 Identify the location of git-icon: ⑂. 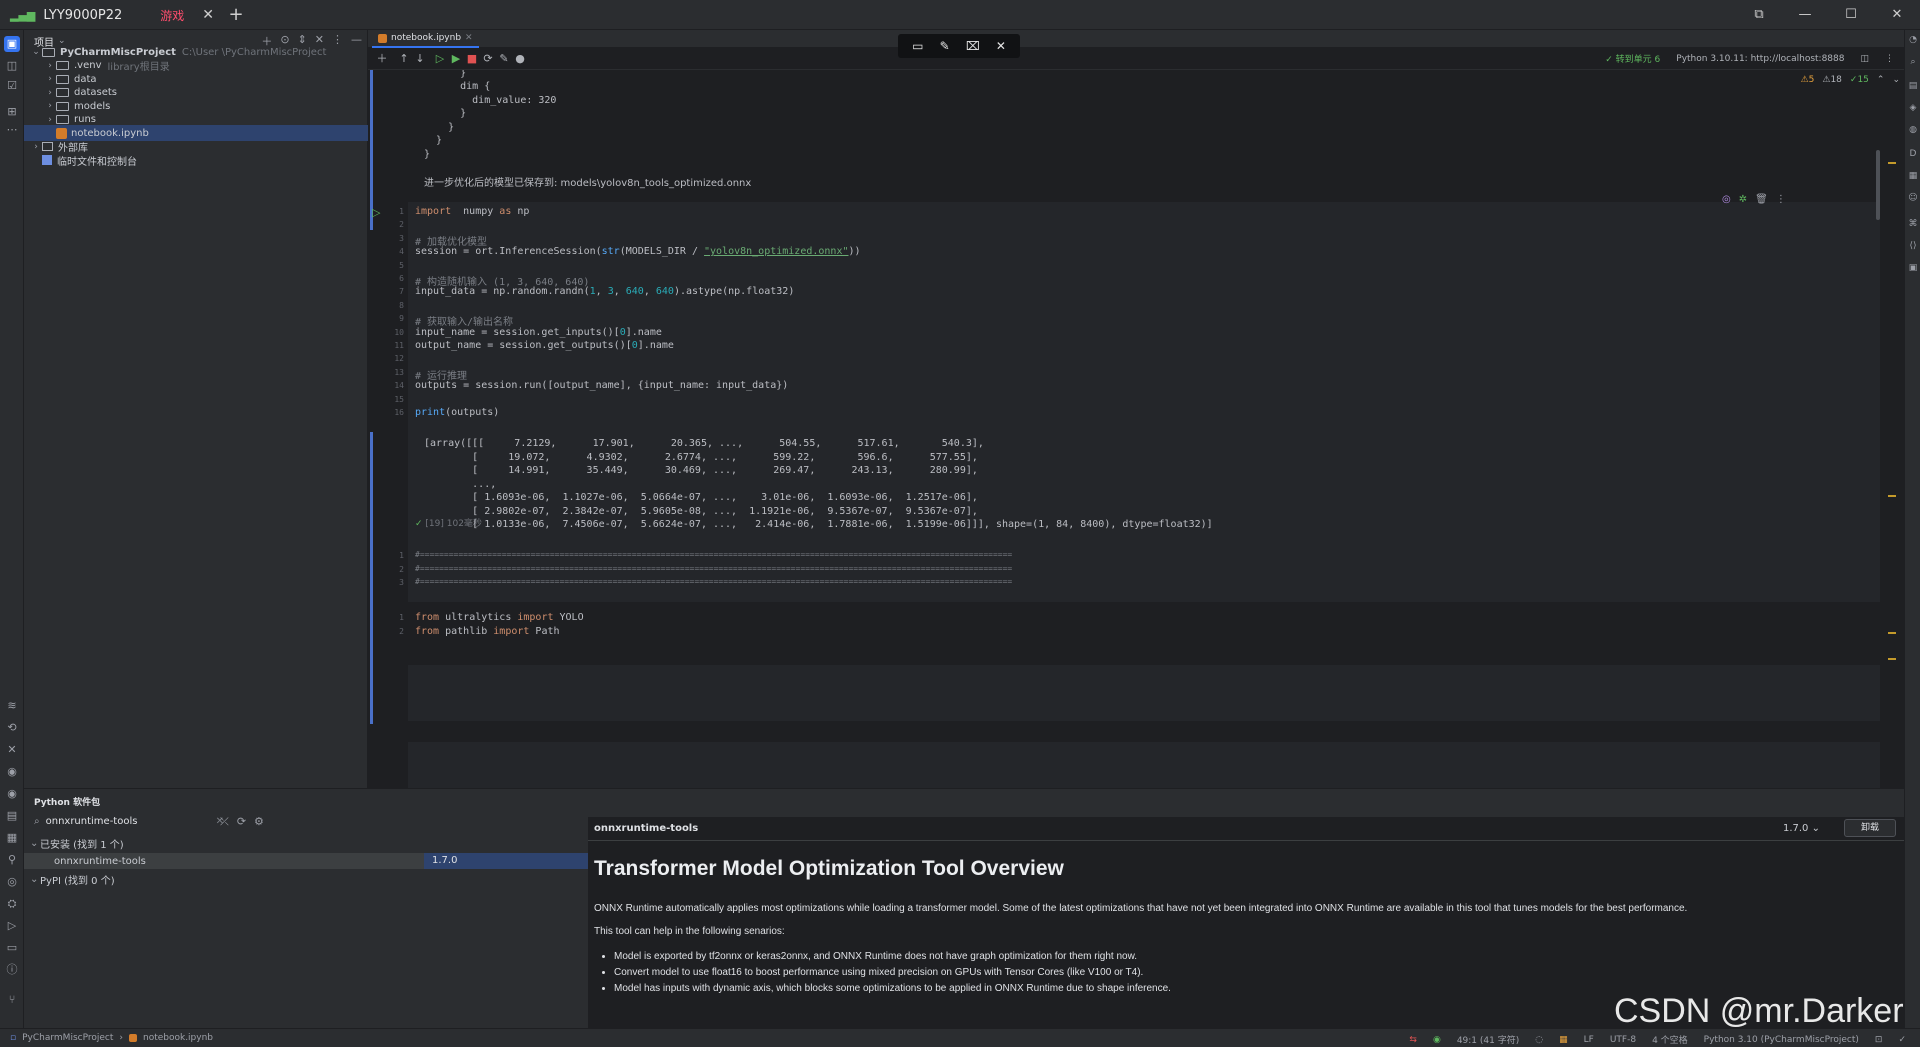
(12, 1000).